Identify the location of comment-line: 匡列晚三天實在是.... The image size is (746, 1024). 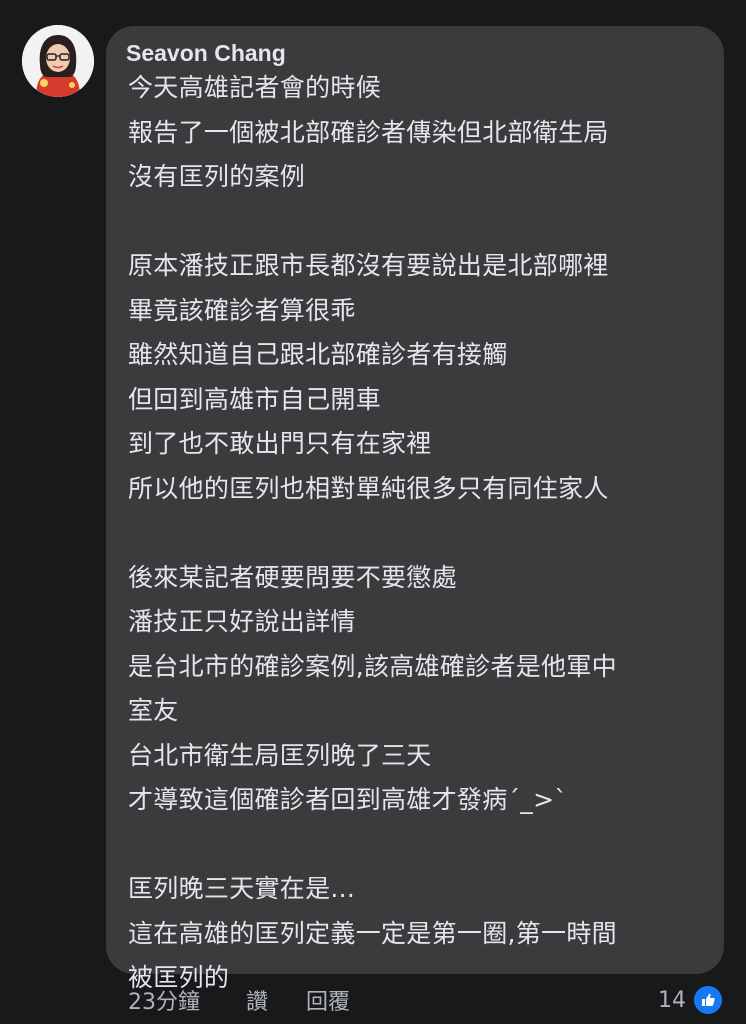
(242, 888).